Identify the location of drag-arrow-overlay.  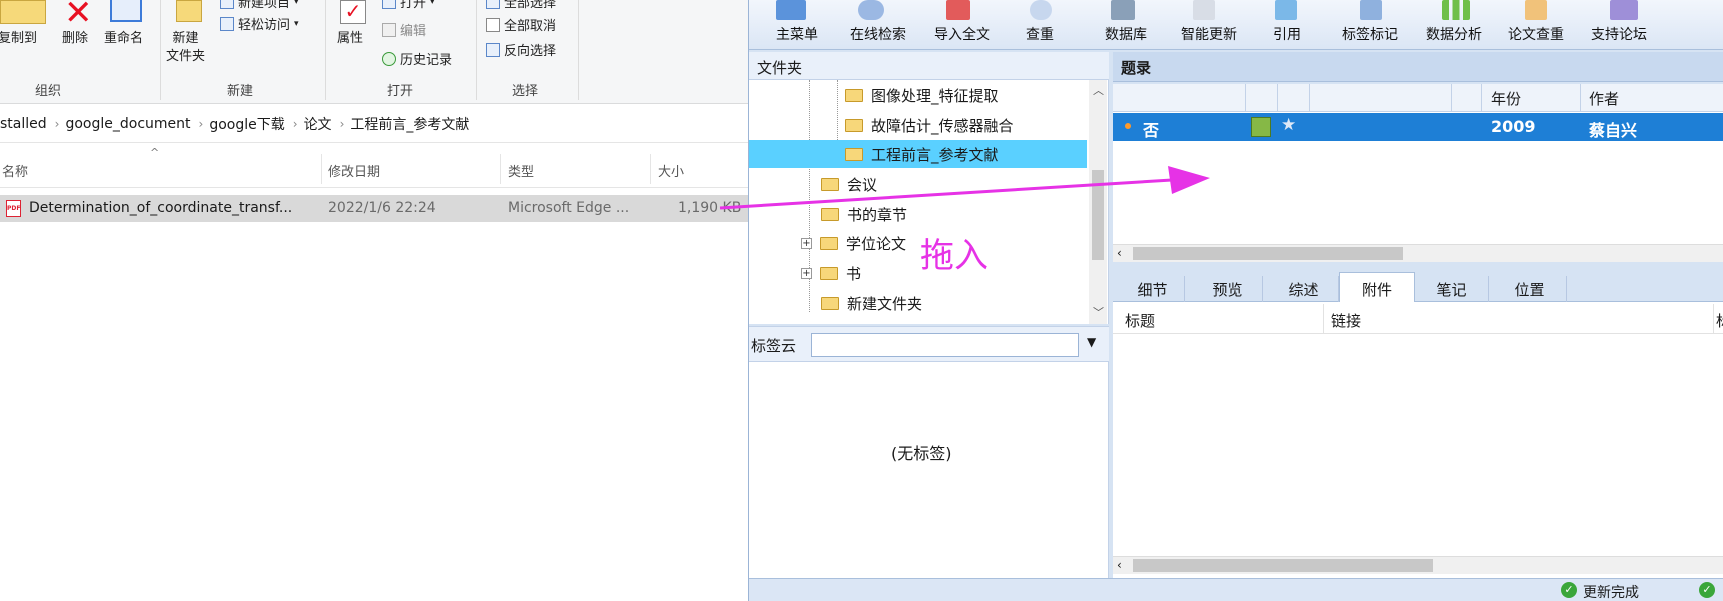
(964, 188).